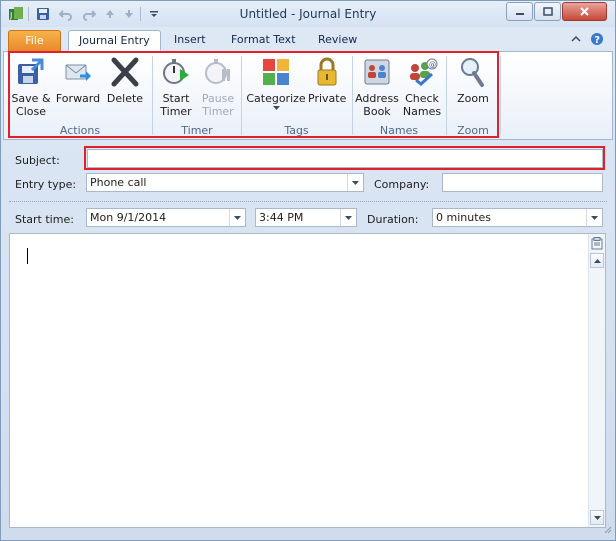 The width and height of the screenshot is (616, 541). What do you see at coordinates (399, 130) in the screenshot?
I see `group-label-names: Names` at bounding box center [399, 130].